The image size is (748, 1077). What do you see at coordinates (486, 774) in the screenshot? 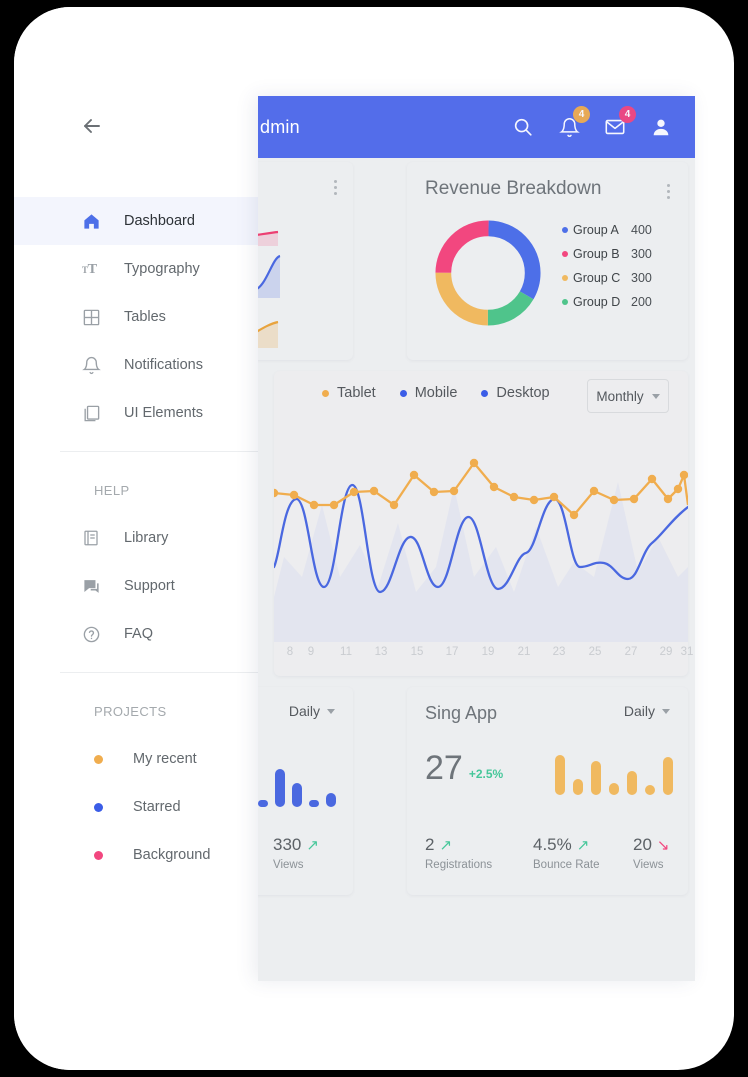
I see `sing-app-delta: +2.5%` at bounding box center [486, 774].